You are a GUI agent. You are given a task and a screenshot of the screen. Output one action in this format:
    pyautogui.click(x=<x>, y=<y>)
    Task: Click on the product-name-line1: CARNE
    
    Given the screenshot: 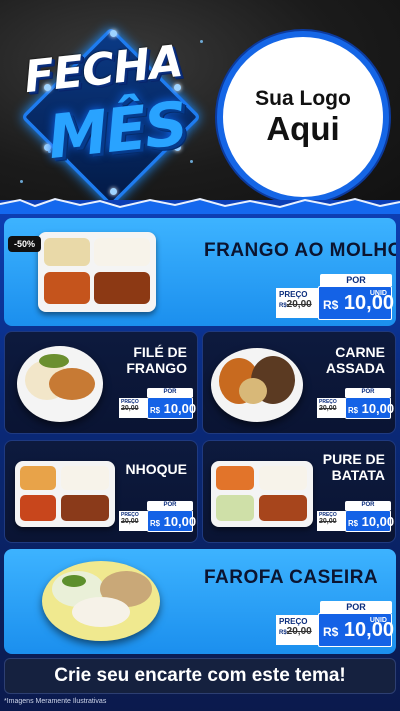 What is the action you would take?
    pyautogui.click(x=360, y=352)
    